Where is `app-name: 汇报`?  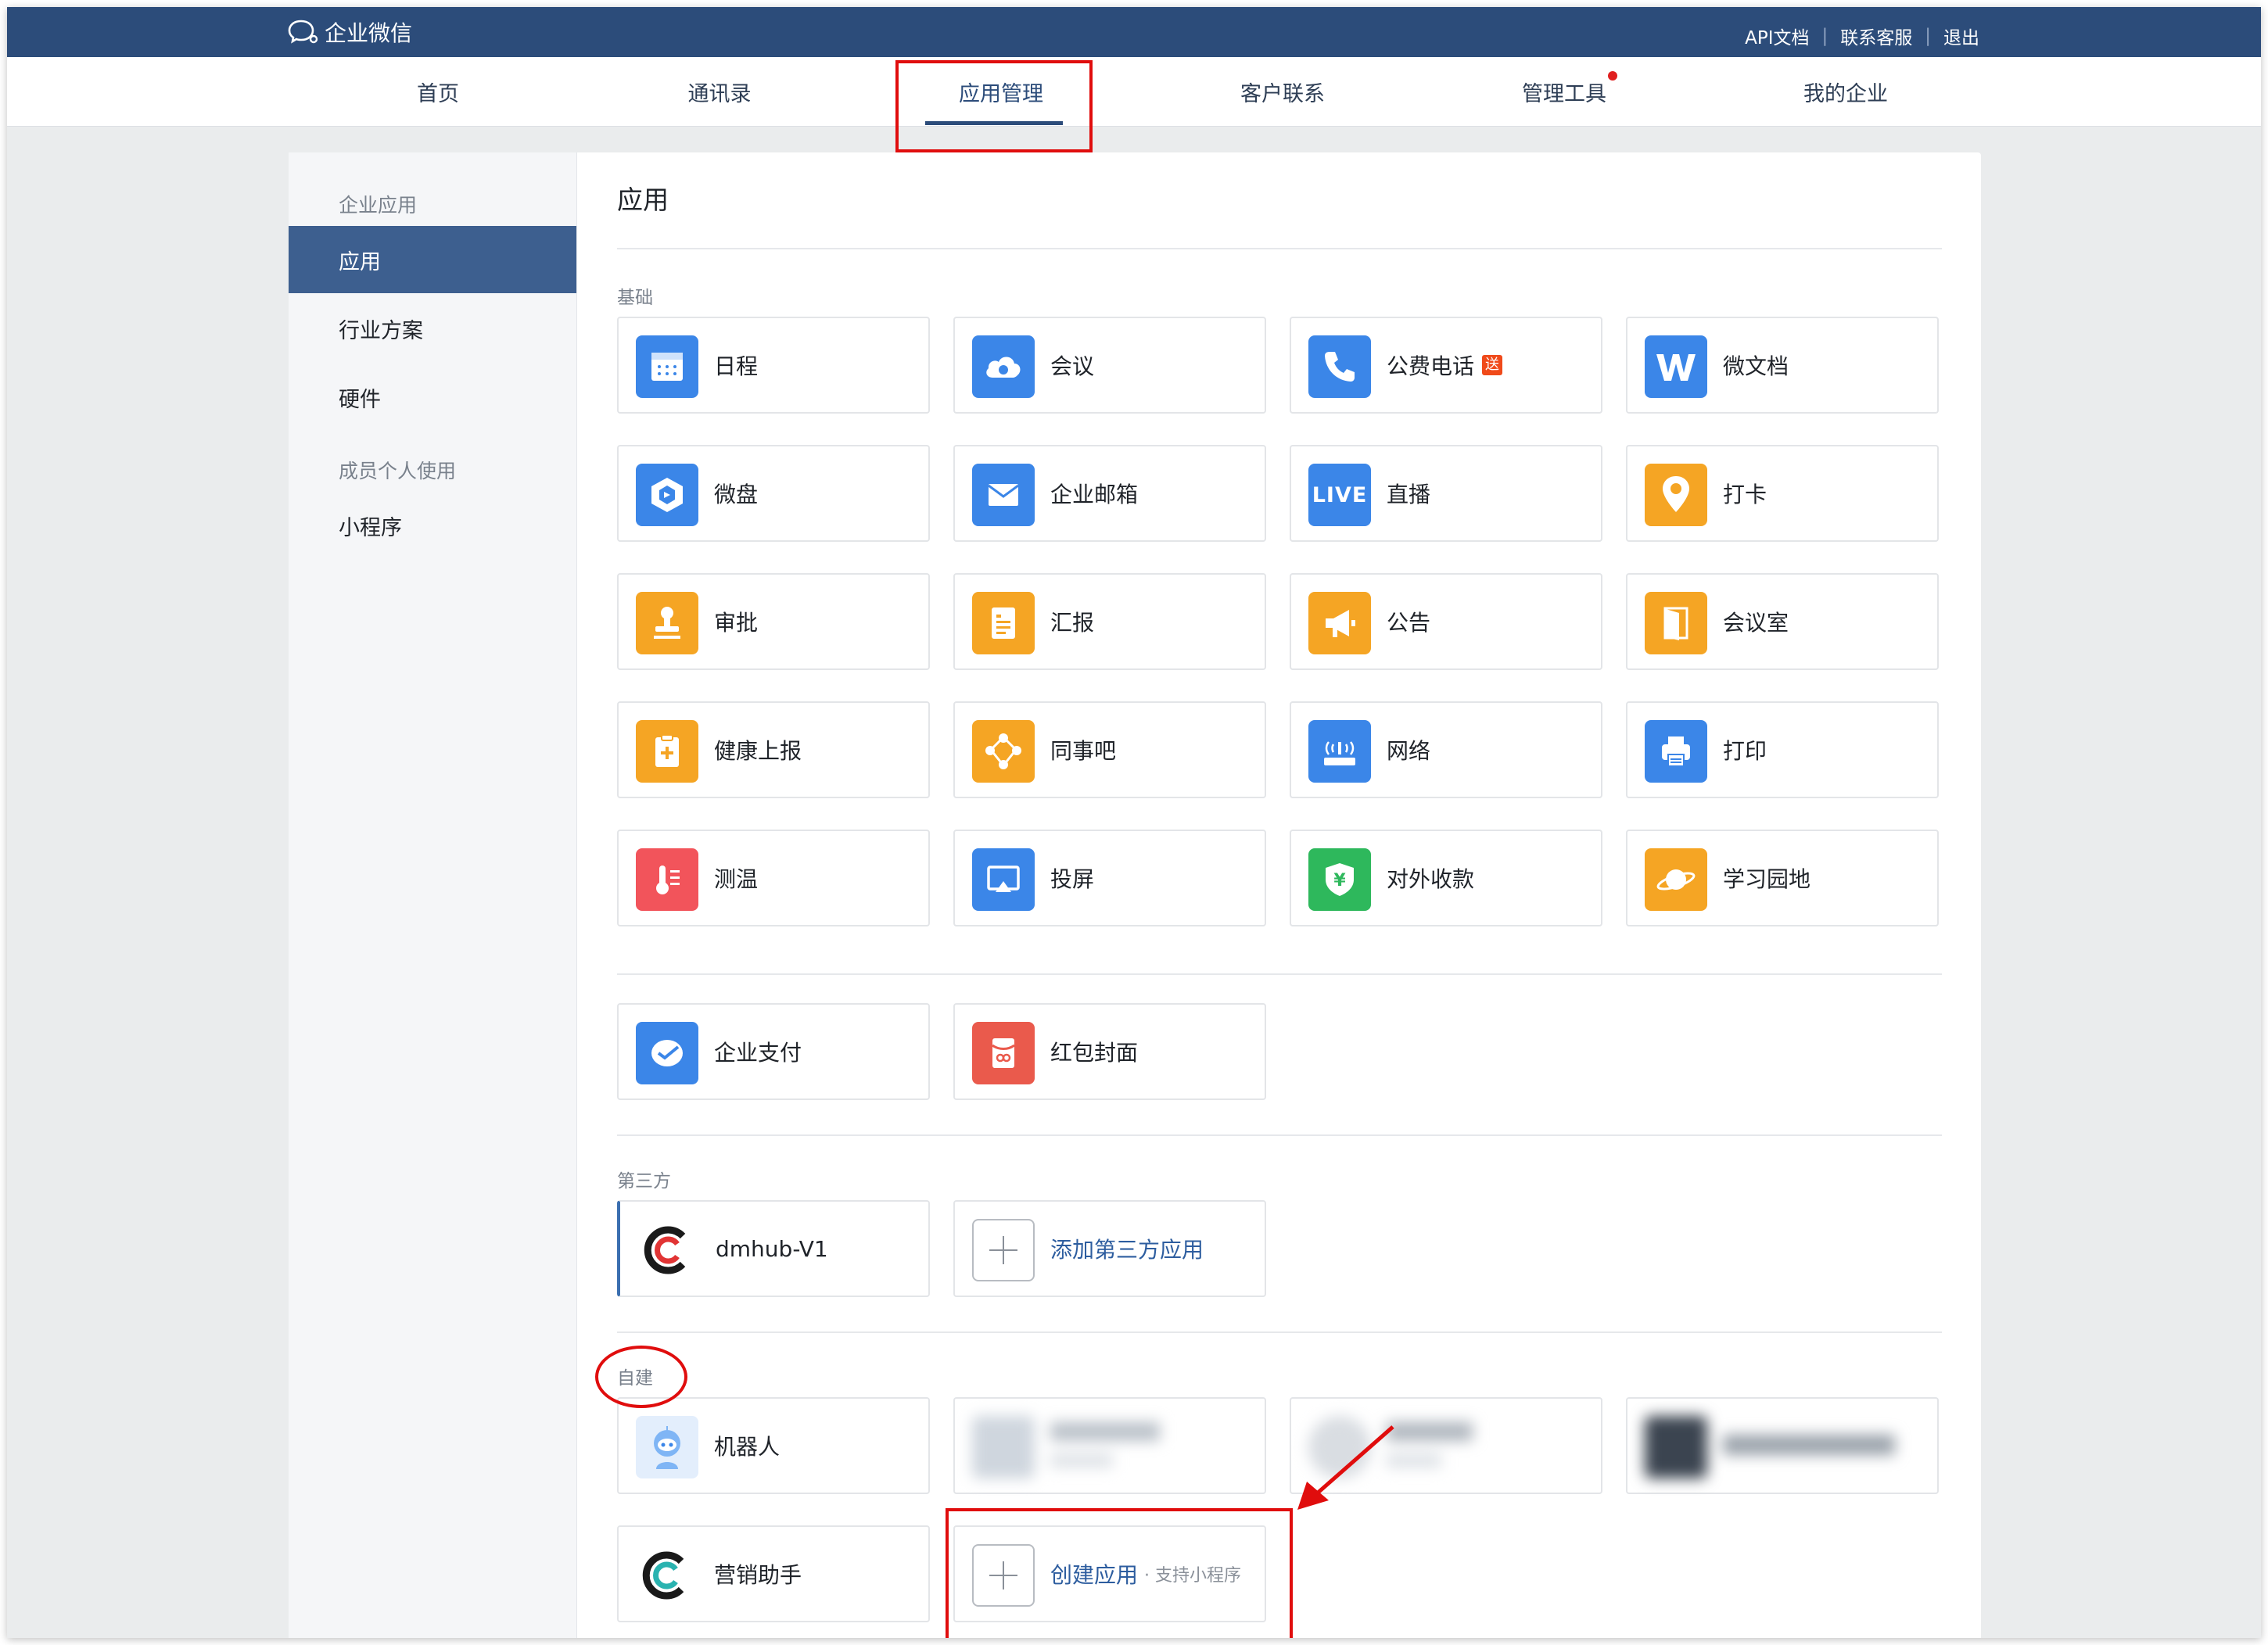 app-name: 汇报 is located at coordinates (1073, 623).